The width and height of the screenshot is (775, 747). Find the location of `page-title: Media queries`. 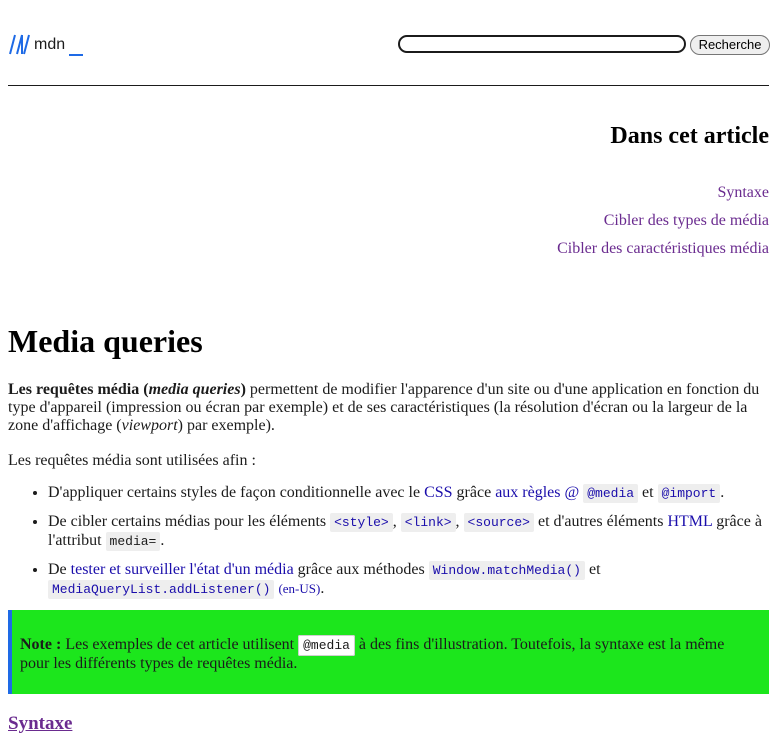

page-title: Media queries is located at coordinates (105, 341).